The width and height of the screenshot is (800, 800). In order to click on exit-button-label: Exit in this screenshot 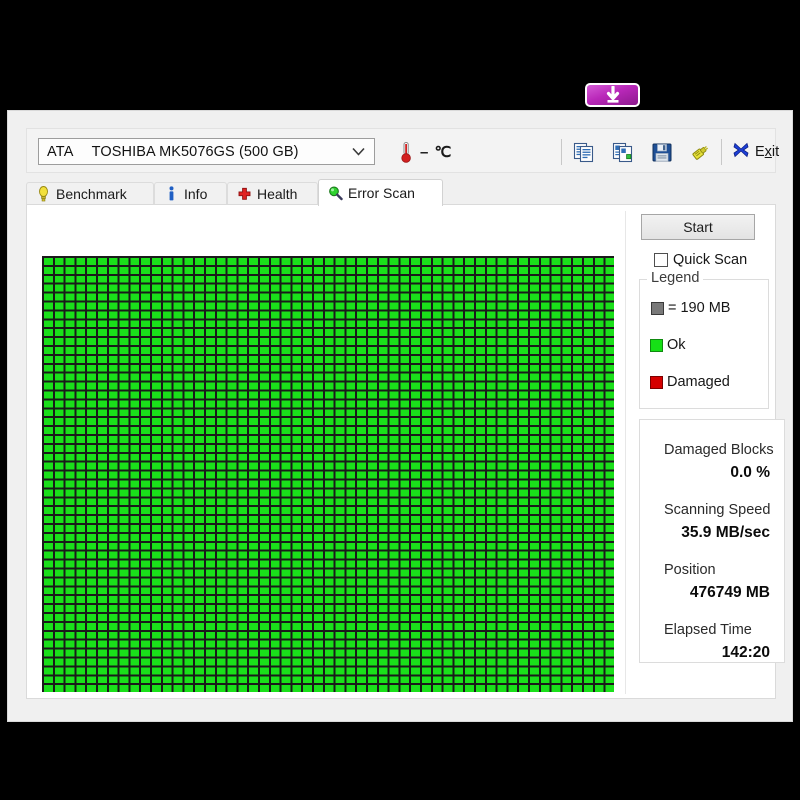, I will do `click(767, 152)`.